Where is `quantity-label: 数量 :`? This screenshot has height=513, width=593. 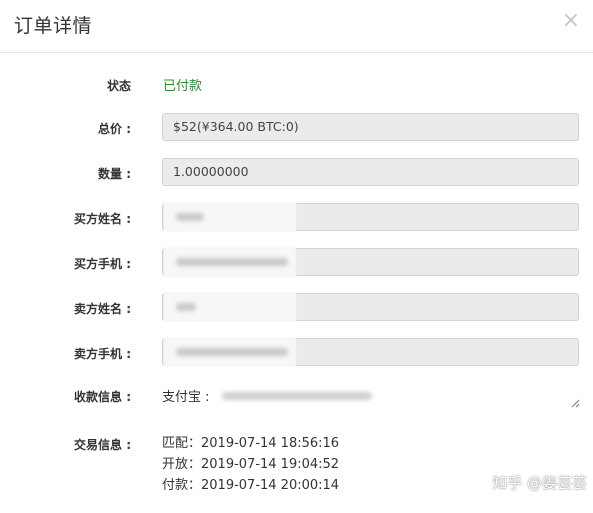 quantity-label: 数量 : is located at coordinates (114, 174).